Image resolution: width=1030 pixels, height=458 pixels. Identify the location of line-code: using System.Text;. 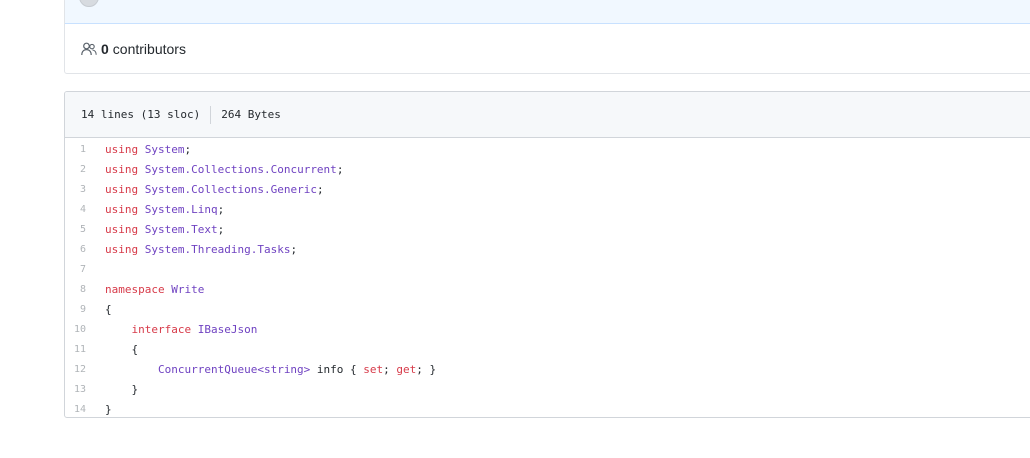
(164, 229).